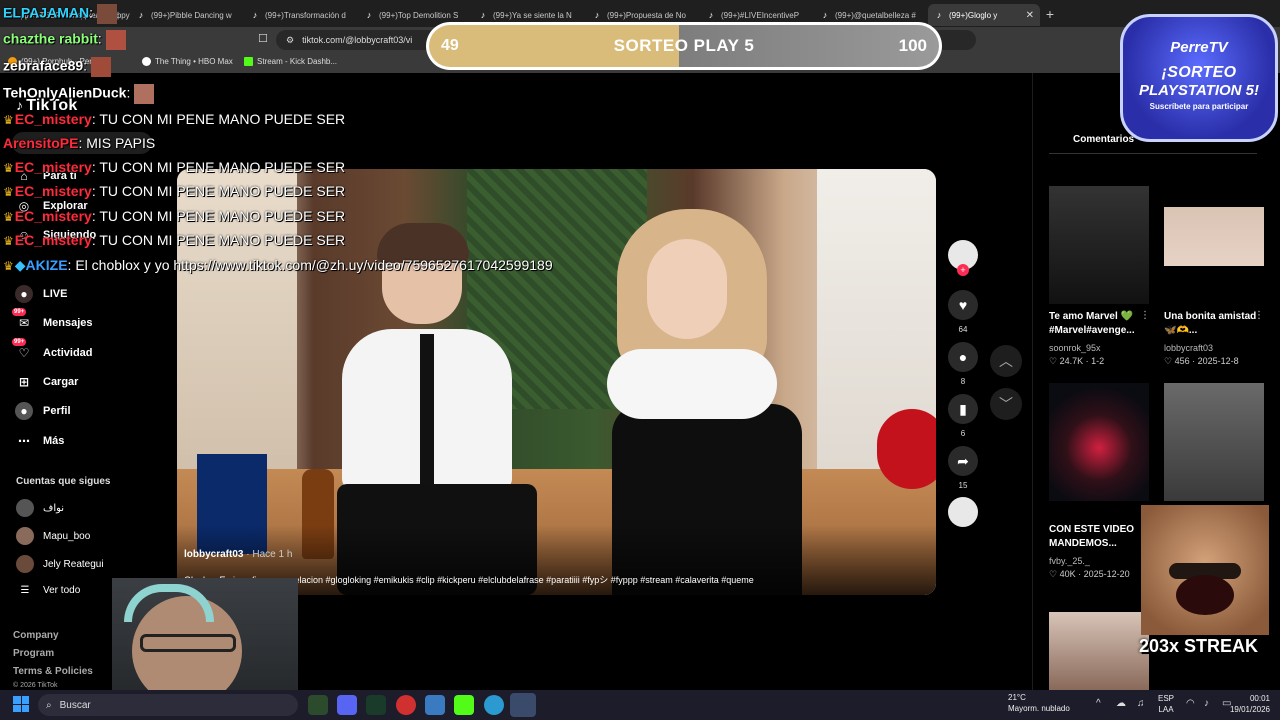 This screenshot has height=720, width=1280. What do you see at coordinates (43, 411) in the screenshot?
I see `nav-perfil: ● Perfil` at bounding box center [43, 411].